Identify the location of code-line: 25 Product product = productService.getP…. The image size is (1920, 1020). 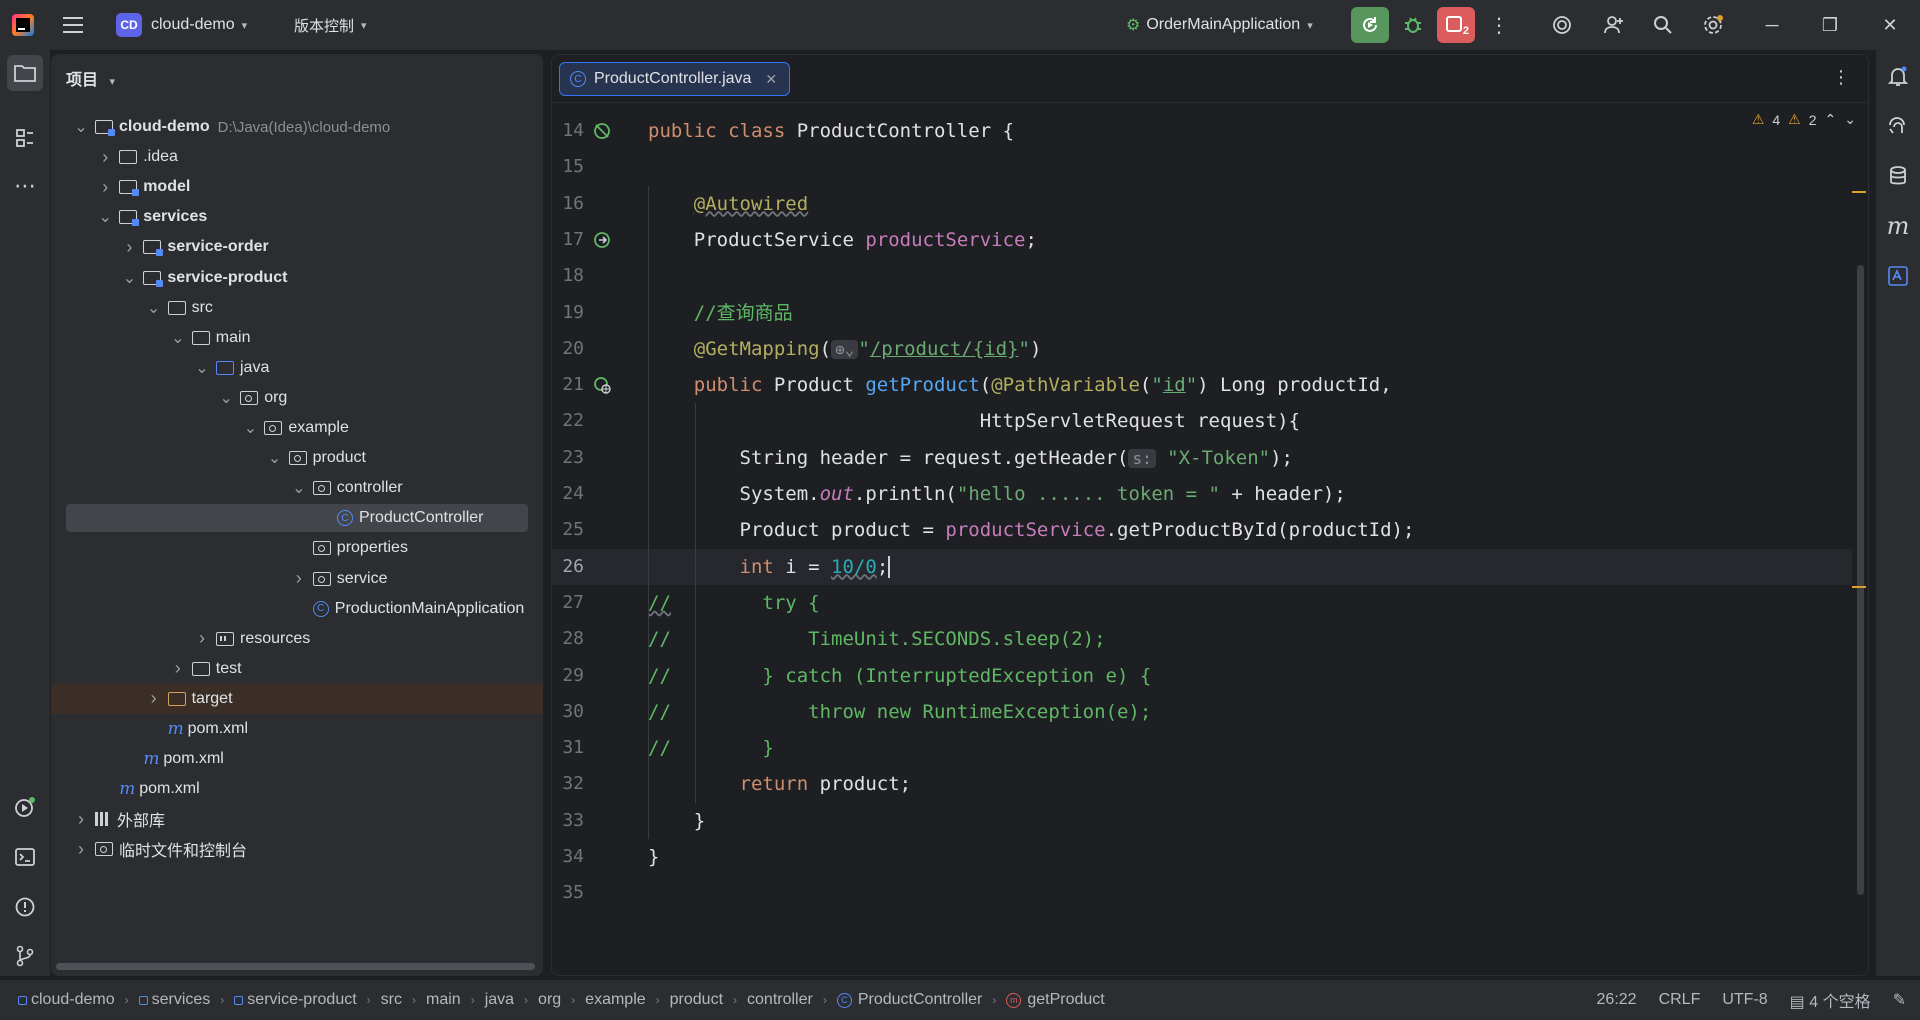
(1202, 530).